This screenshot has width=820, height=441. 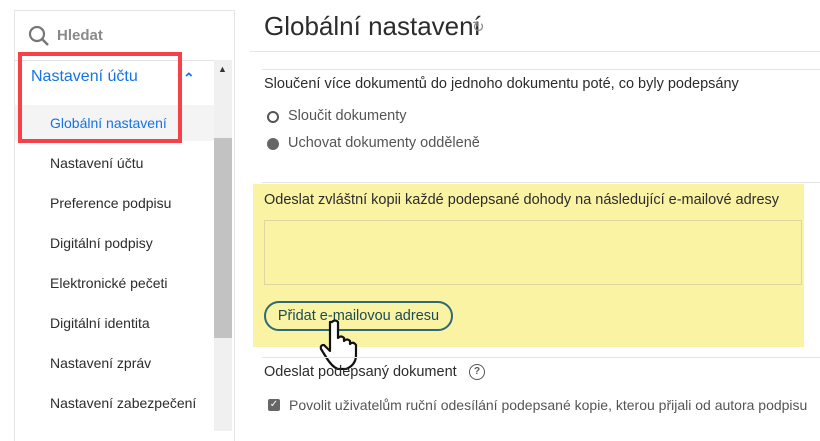 I want to click on sidebar-item-signature-preferences: Preference podpisu, so click(x=110, y=203).